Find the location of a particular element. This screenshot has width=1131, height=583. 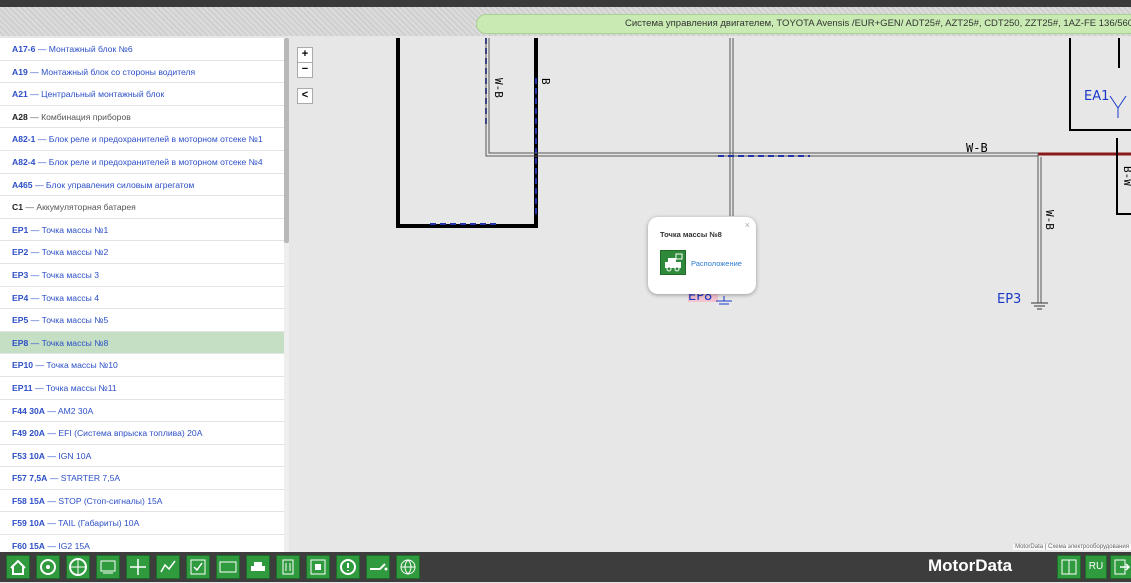

sidebar-item-label: — Точка массы №10 is located at coordinates (76, 365).